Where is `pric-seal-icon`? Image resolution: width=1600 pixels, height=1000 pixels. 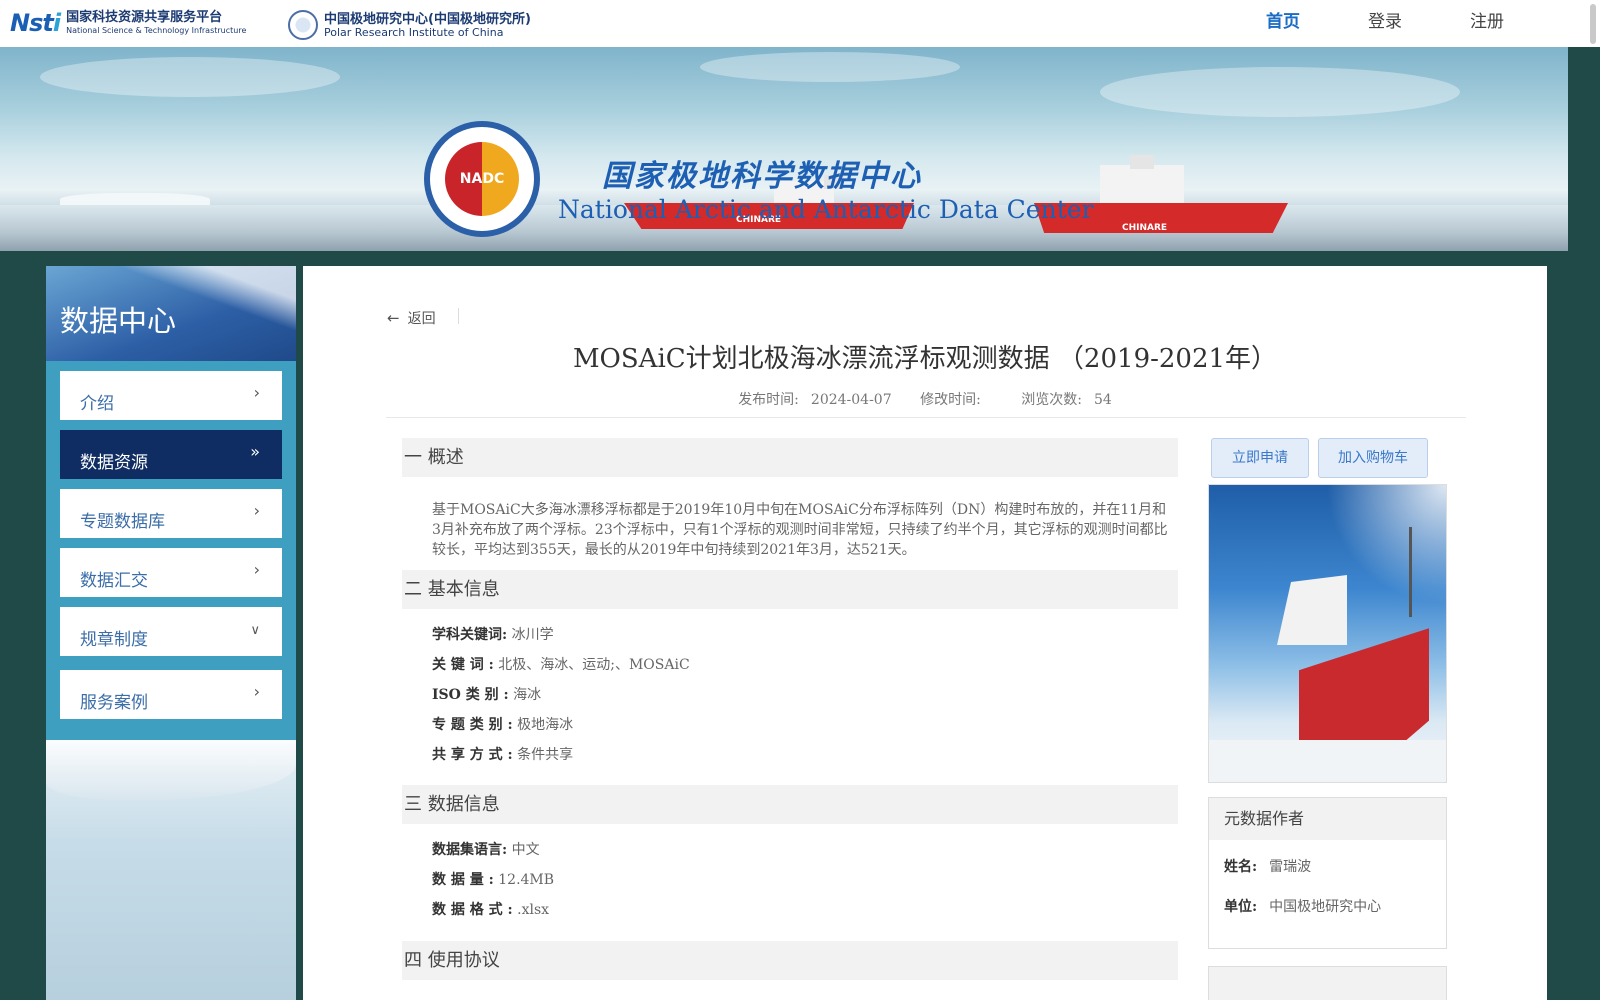
pric-seal-icon is located at coordinates (303, 25).